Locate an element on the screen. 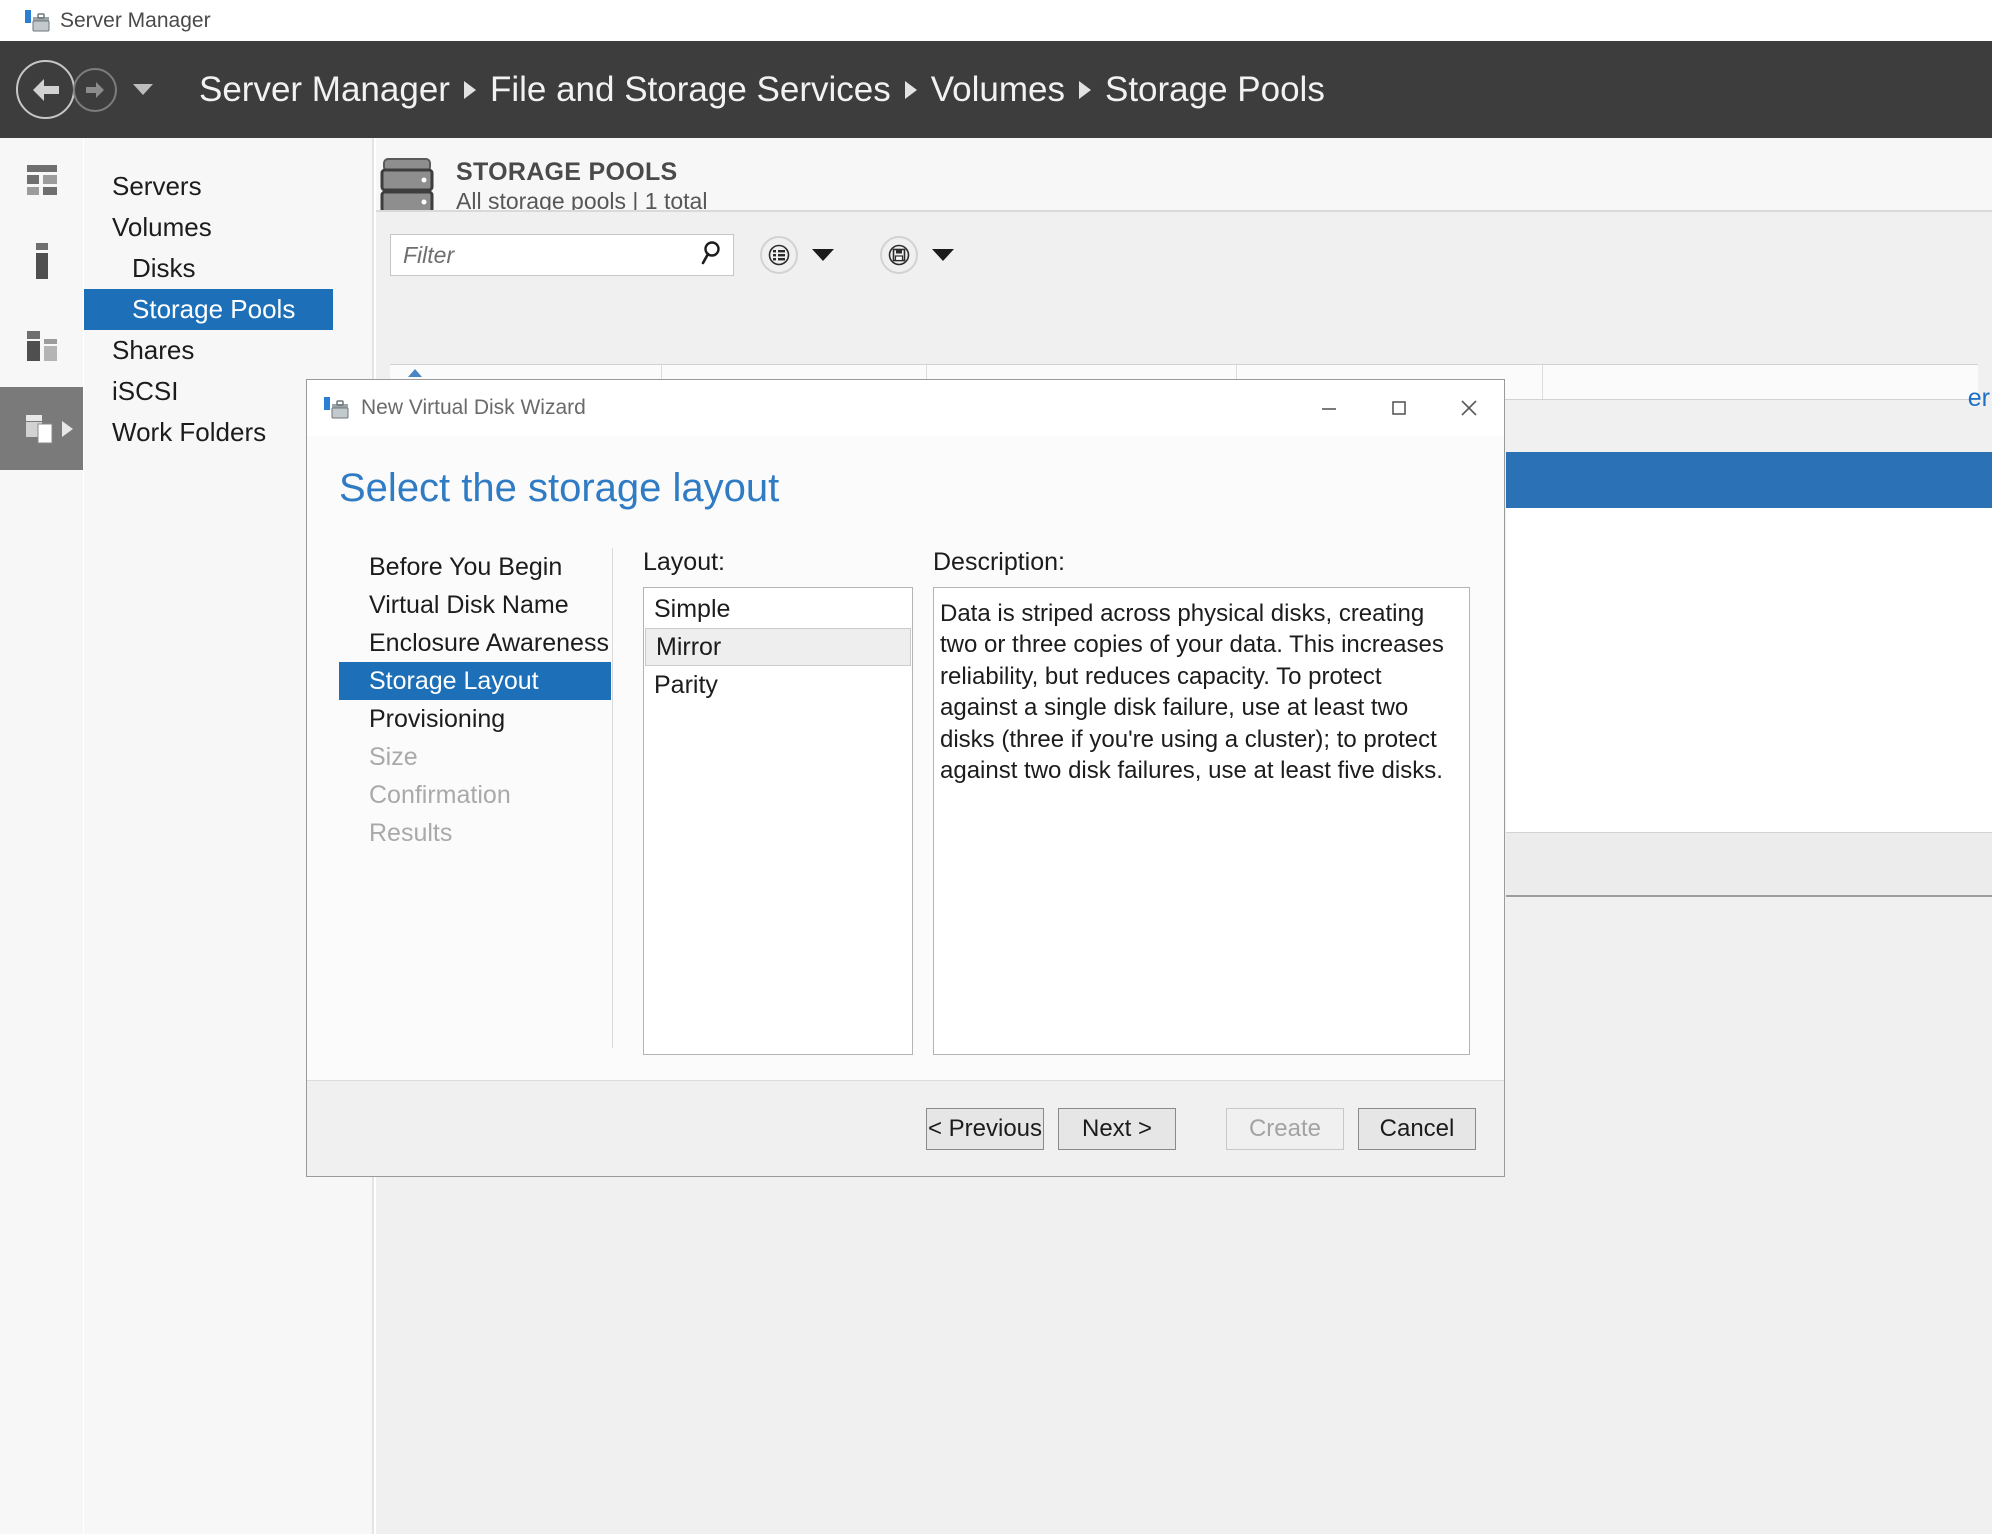 The width and height of the screenshot is (1992, 1534). navigation-arrows is located at coordinates (84, 89).